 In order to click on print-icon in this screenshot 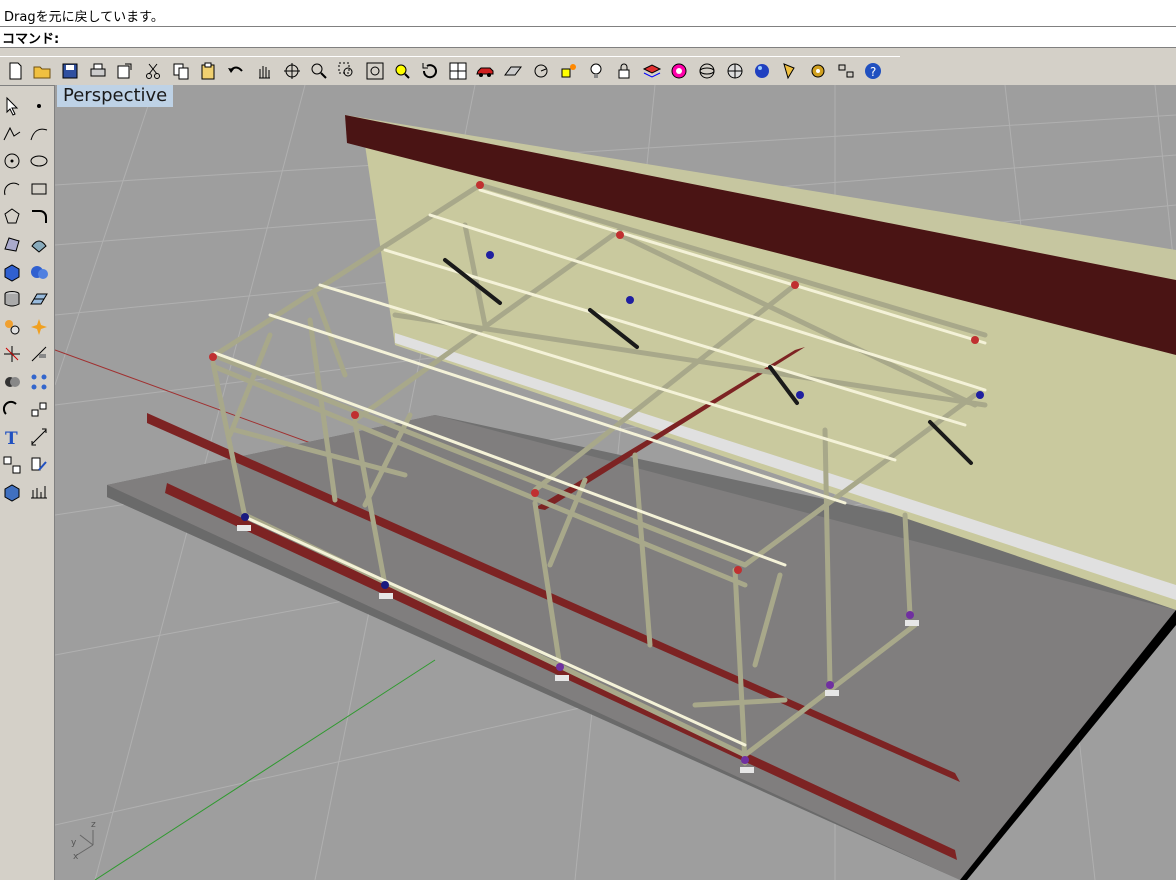, I will do `click(98, 69)`.